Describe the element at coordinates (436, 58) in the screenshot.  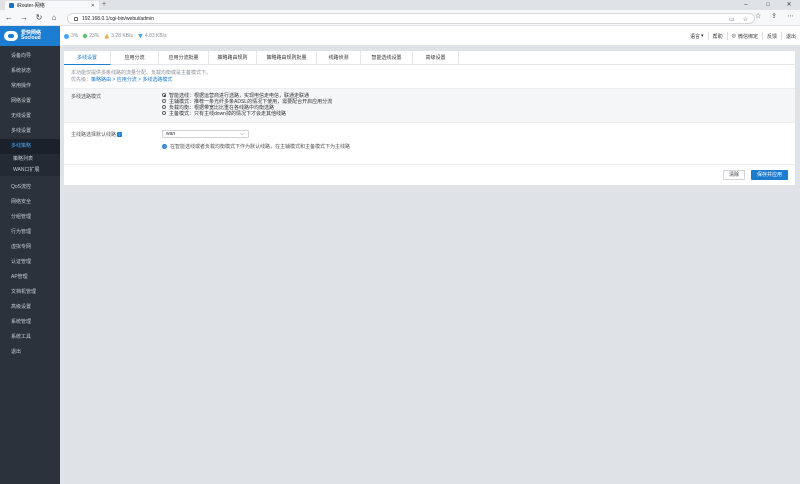
I see `tab-advanced: 高级设置` at that location.